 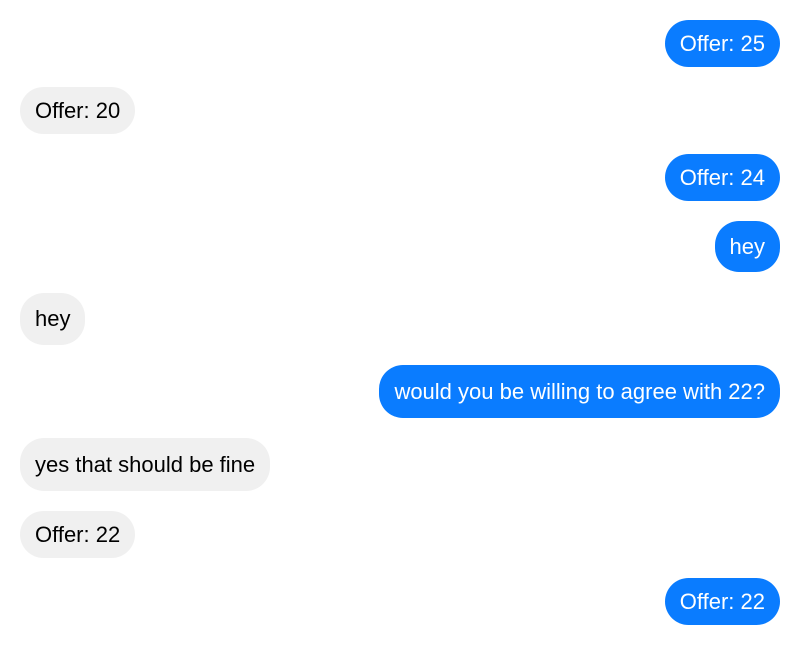 What do you see at coordinates (722, 601) in the screenshot?
I see `message-sent: Offer: 22` at bounding box center [722, 601].